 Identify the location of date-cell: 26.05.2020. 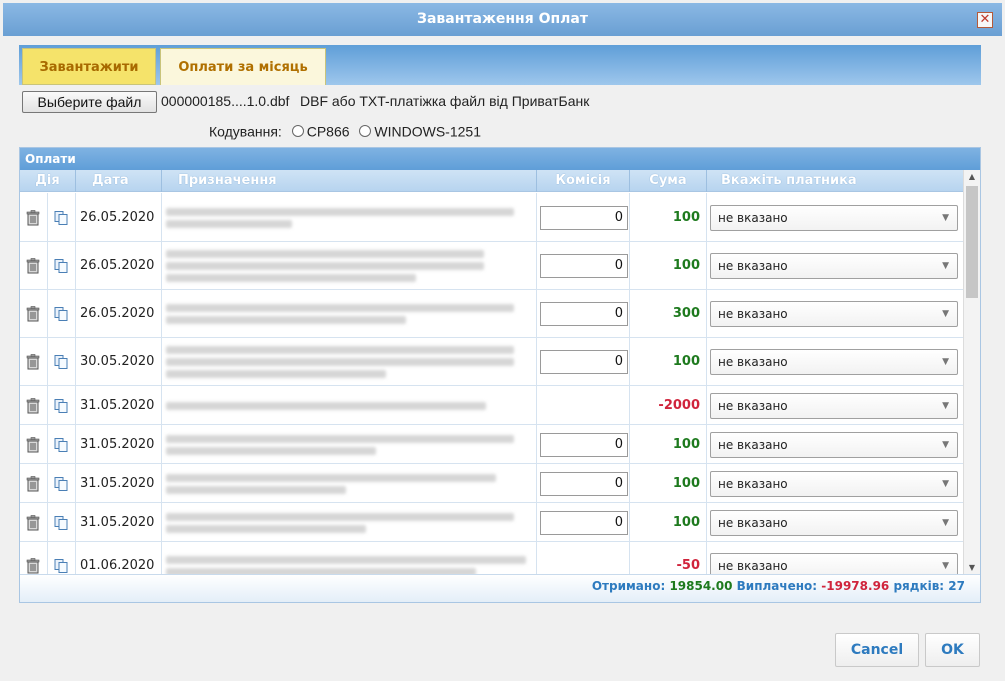
(119, 313).